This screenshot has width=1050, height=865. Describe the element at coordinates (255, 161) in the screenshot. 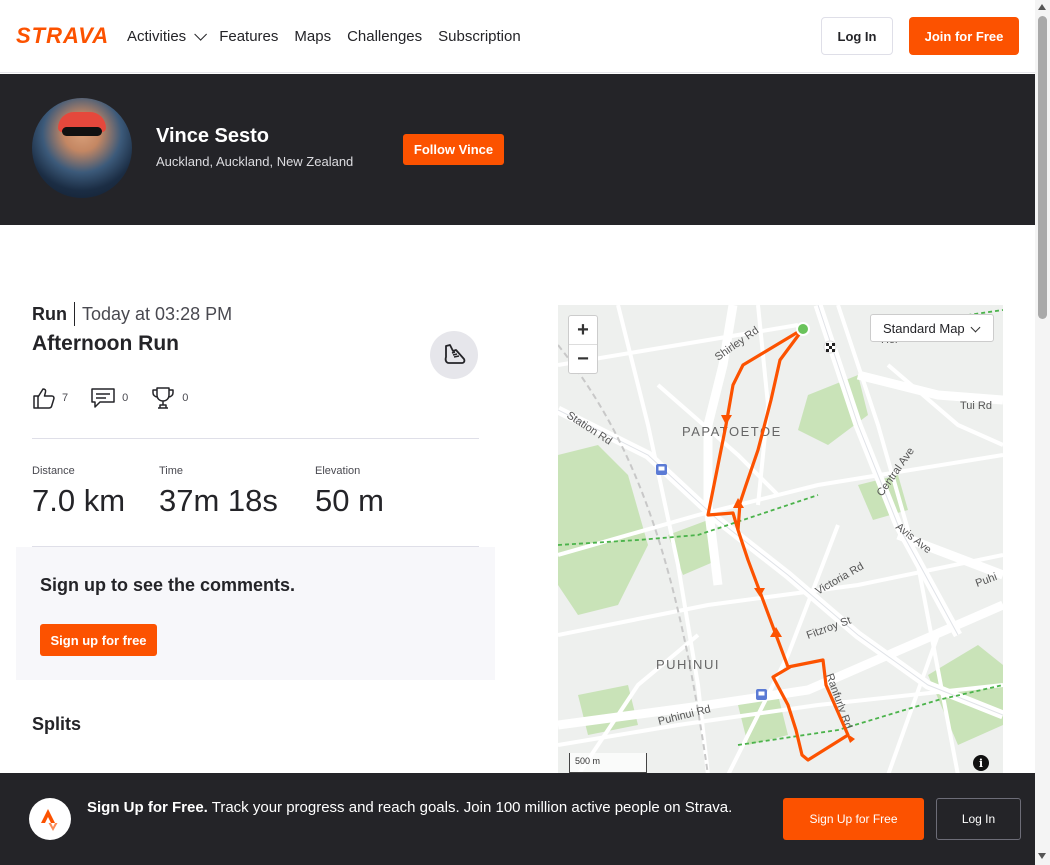

I see `athlete-location: Auckland, Auckland, New Zealand` at that location.